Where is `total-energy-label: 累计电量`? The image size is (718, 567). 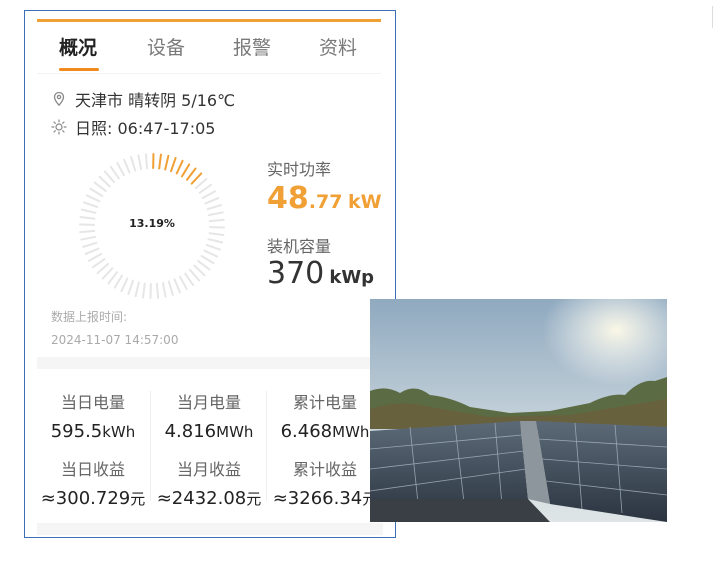
total-energy-label: 累计电量 is located at coordinates (324, 402).